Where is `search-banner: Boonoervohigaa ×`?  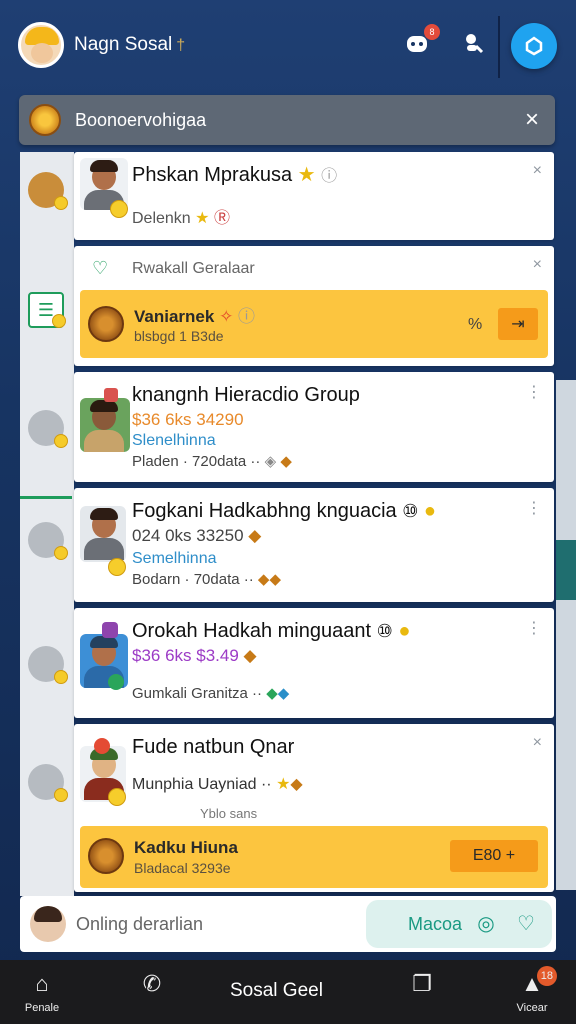
search-banner: Boonoervohigaa × is located at coordinates (287, 120).